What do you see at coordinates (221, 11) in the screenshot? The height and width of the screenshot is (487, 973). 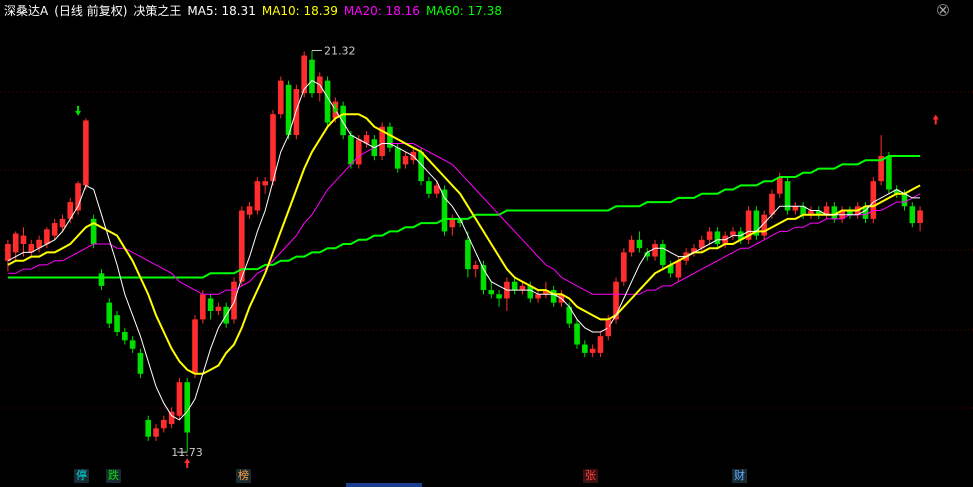 I see `ma5-value: MA5: 18.31` at bounding box center [221, 11].